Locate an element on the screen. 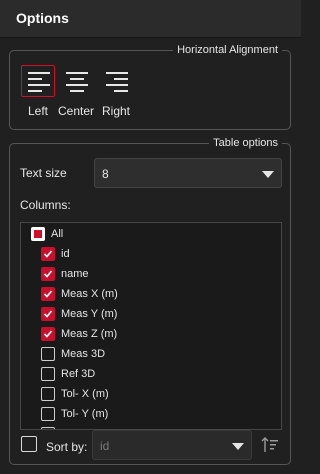  text-size-value: 8 is located at coordinates (105, 174).